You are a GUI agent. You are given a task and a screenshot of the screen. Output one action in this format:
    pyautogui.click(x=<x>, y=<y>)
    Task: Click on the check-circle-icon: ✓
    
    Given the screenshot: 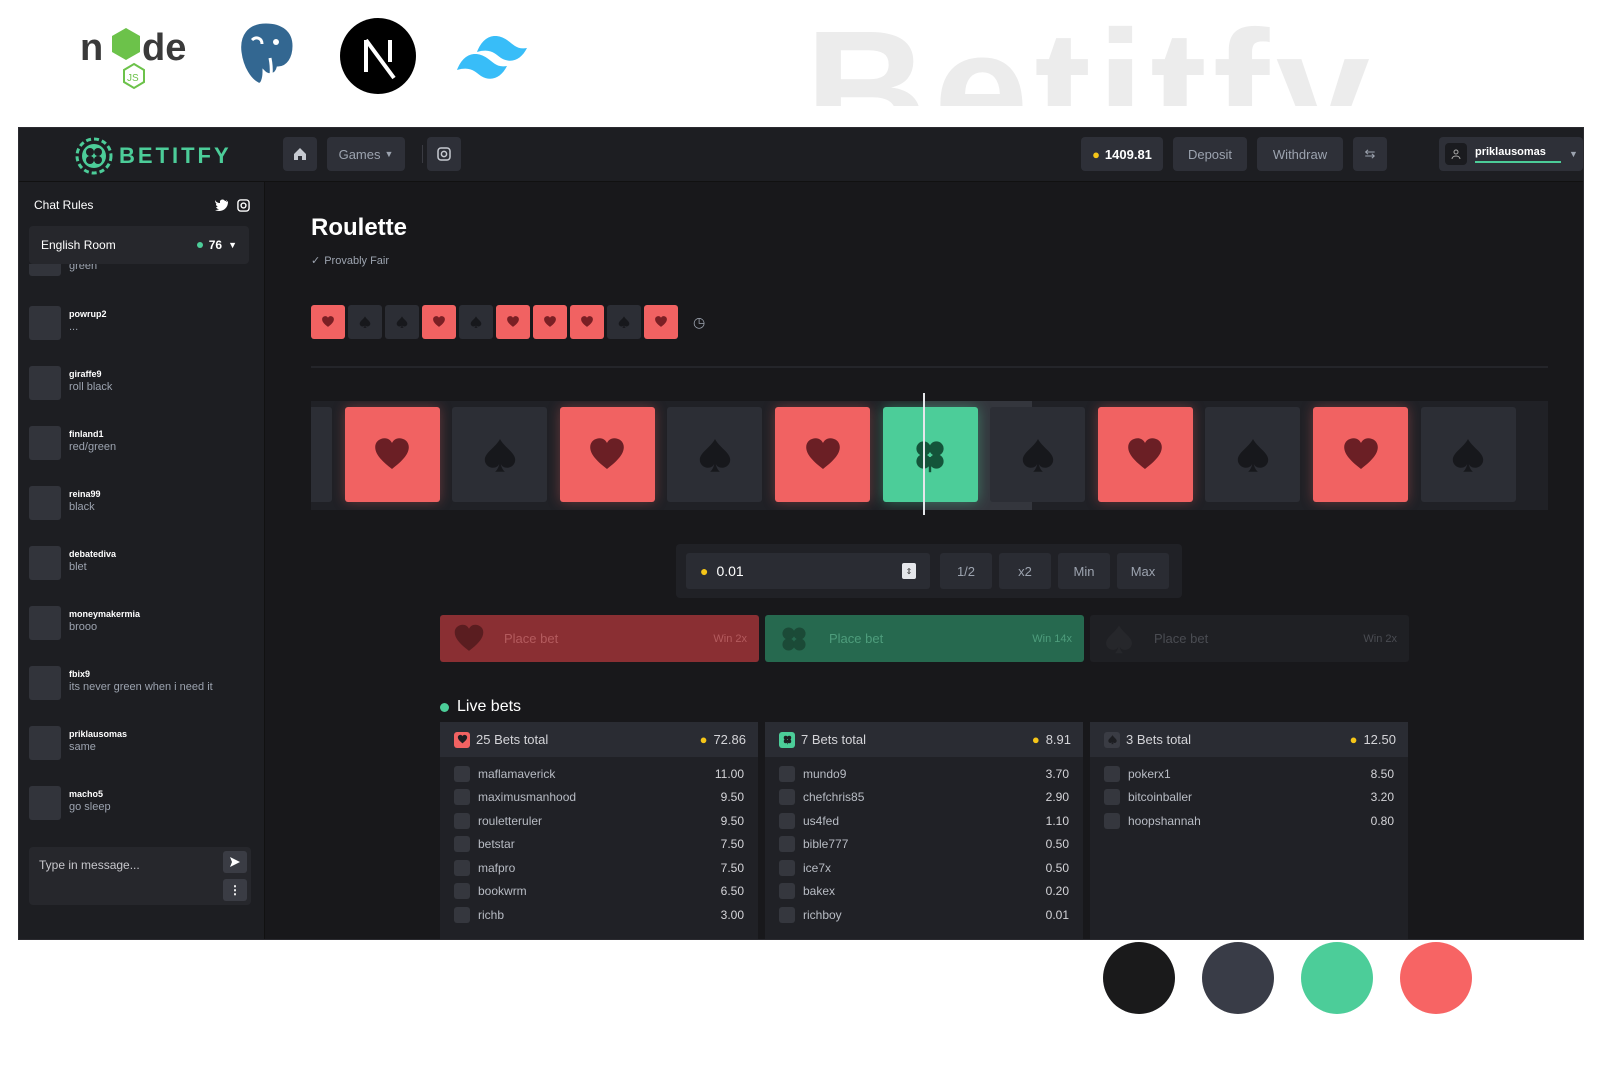 What is the action you would take?
    pyautogui.click(x=316, y=261)
    